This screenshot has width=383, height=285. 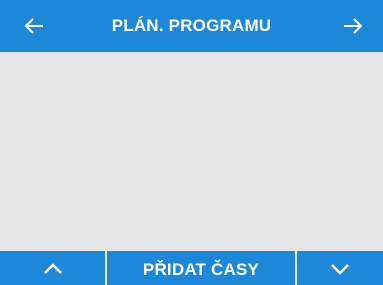 I want to click on footer-bar: PŘIDAT ČASY, so click(x=191, y=268).